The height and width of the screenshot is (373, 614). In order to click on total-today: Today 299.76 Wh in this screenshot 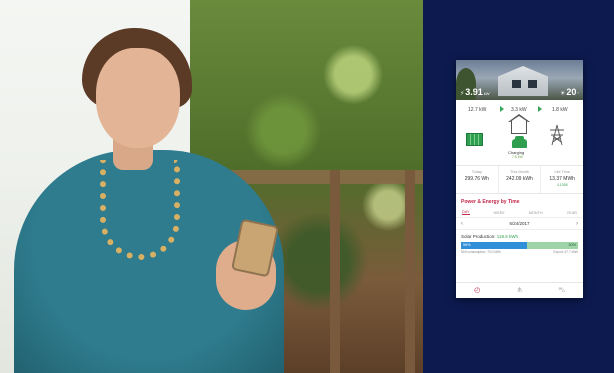, I will do `click(477, 179)`.